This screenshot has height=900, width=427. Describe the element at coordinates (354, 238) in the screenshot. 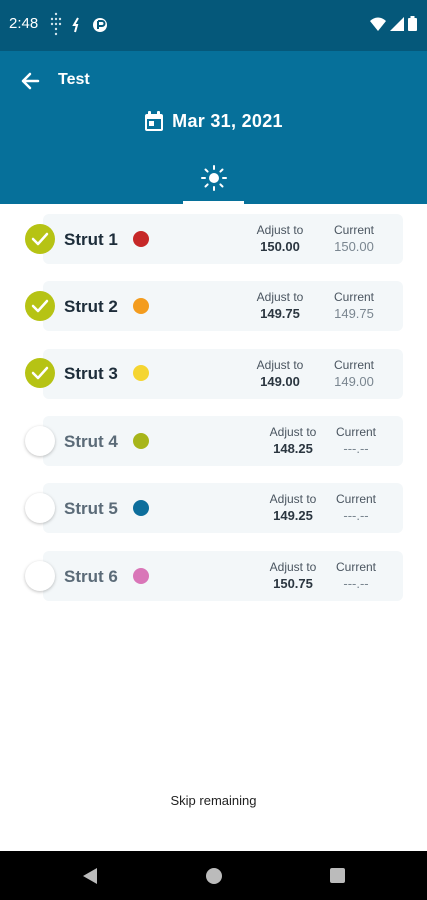

I see `current-column: Current 150.00` at that location.